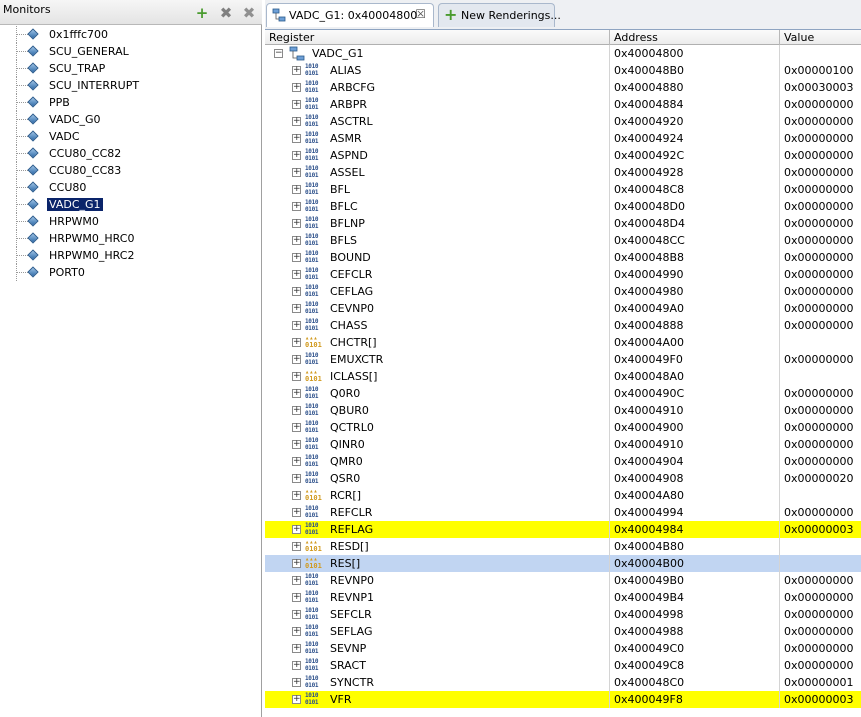 This screenshot has height=717, width=861. I want to click on monitor-item: SCU_INTERRUPT, so click(131, 85).